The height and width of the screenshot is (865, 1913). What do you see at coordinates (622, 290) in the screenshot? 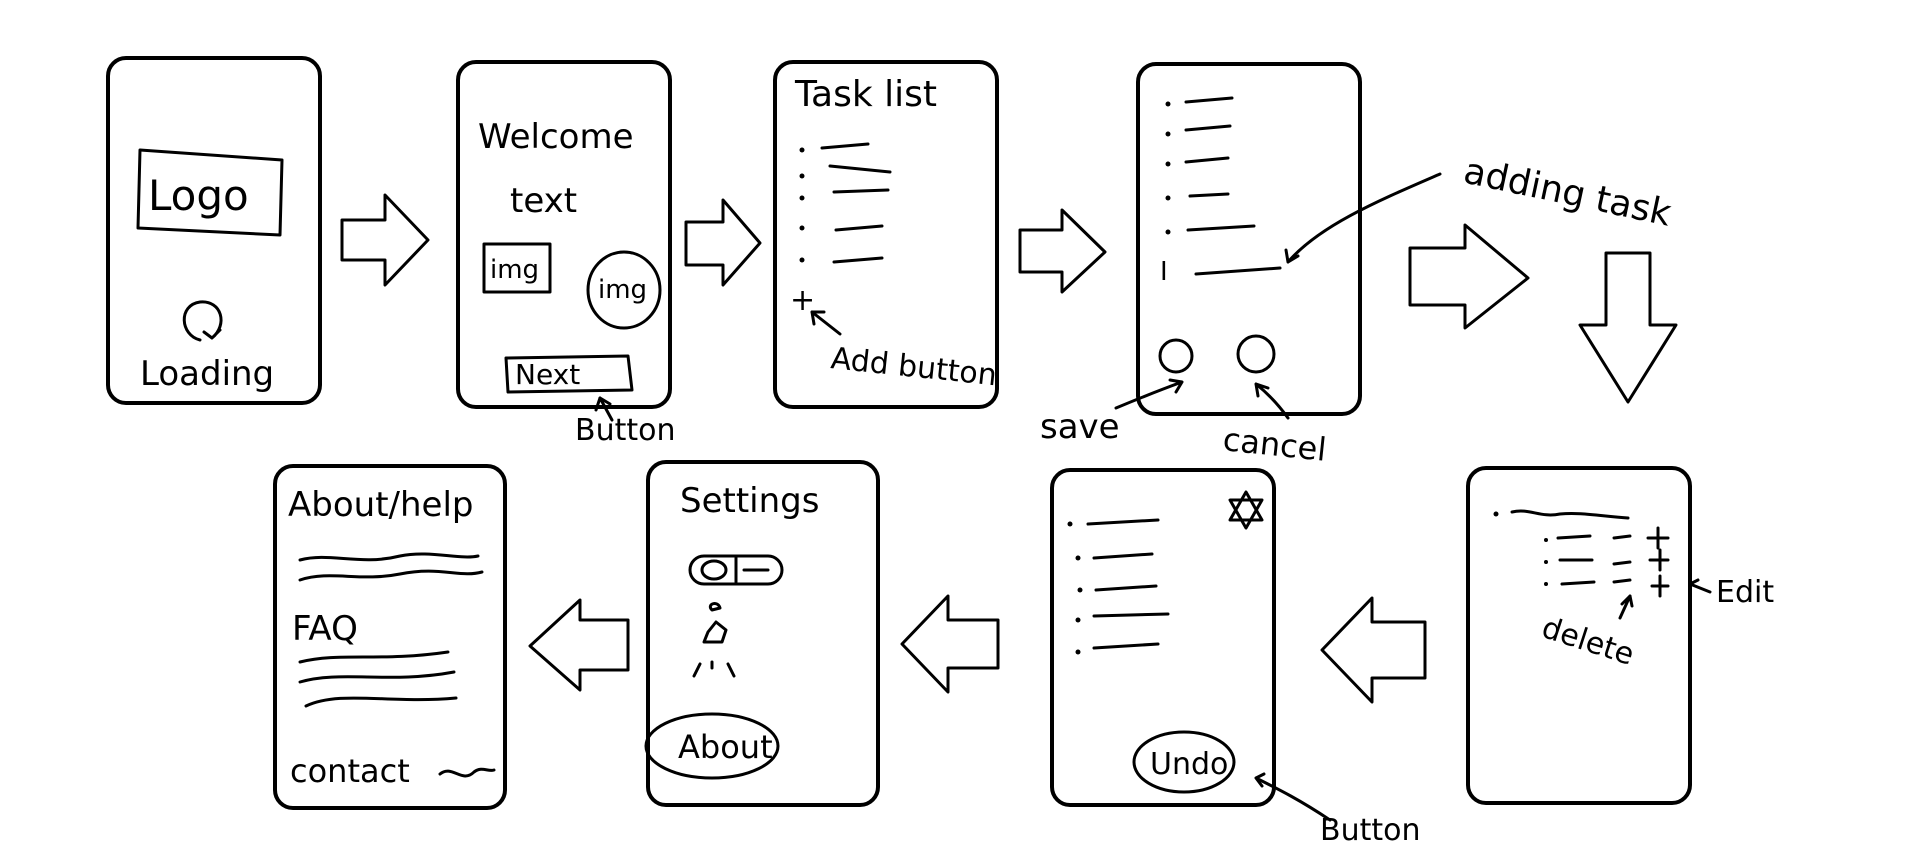
I see `image-circle-label: img` at bounding box center [622, 290].